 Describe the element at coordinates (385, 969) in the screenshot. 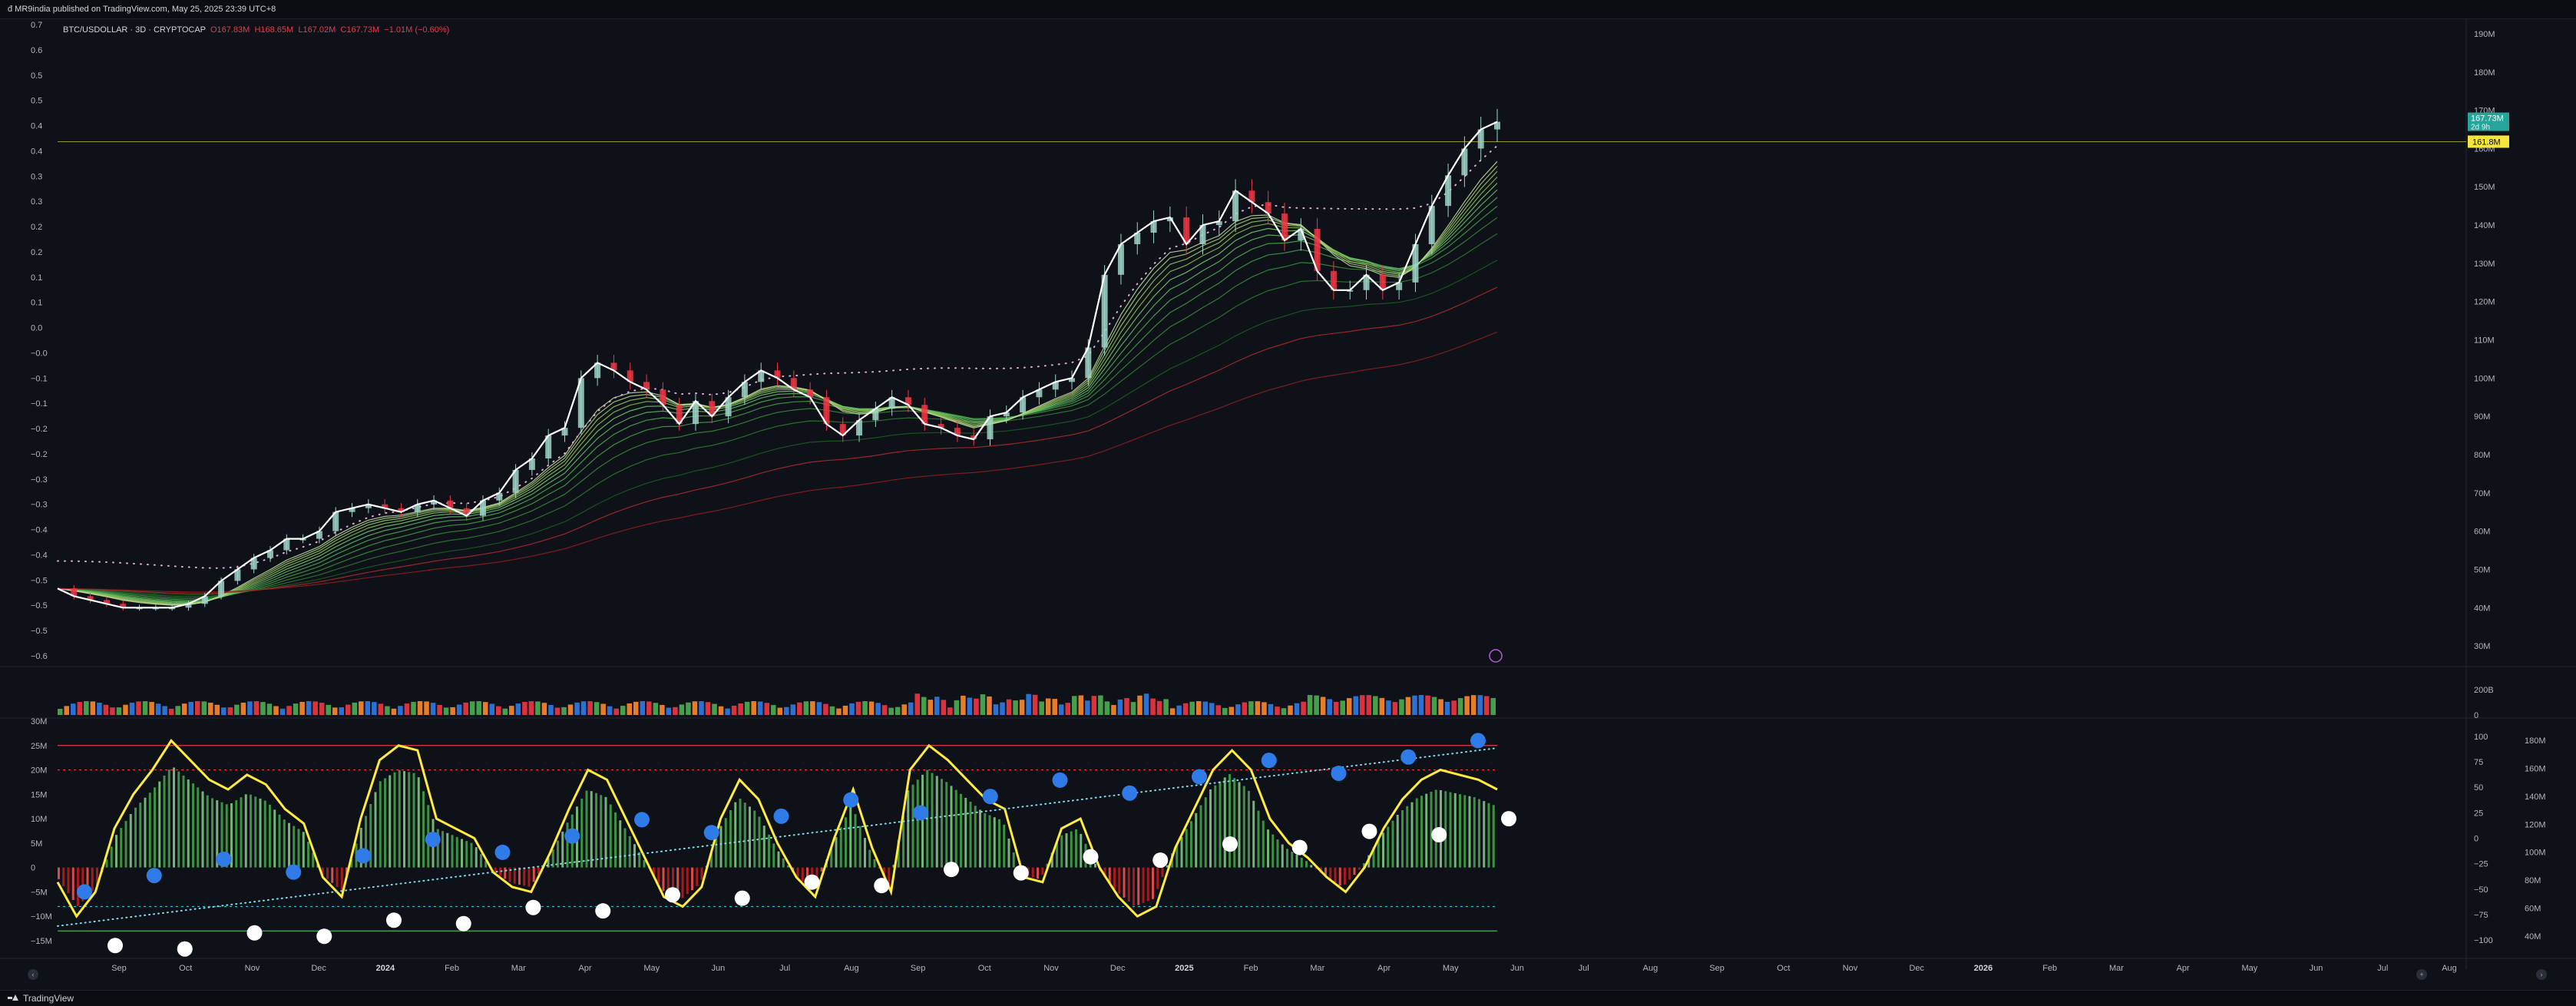

I see `time-axis-tick: 2024` at that location.